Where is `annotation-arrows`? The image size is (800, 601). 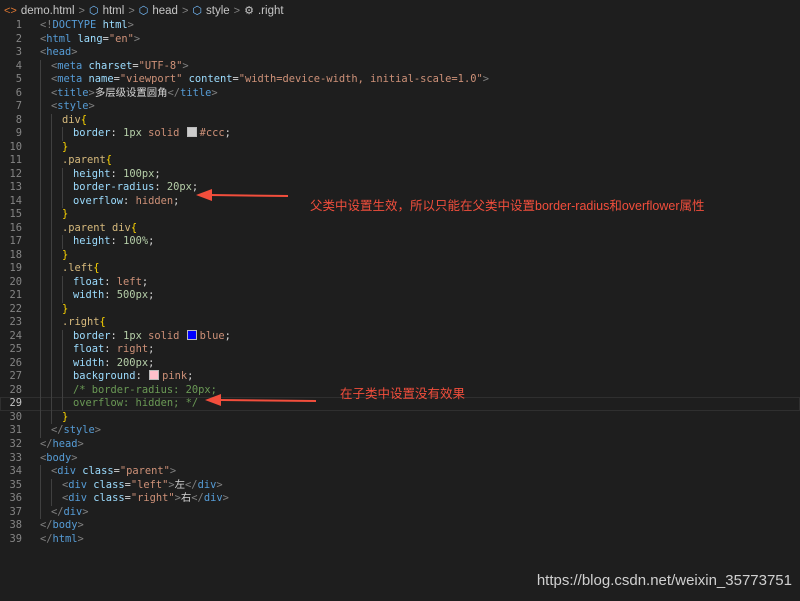
annotation-arrows is located at coordinates (256, 297).